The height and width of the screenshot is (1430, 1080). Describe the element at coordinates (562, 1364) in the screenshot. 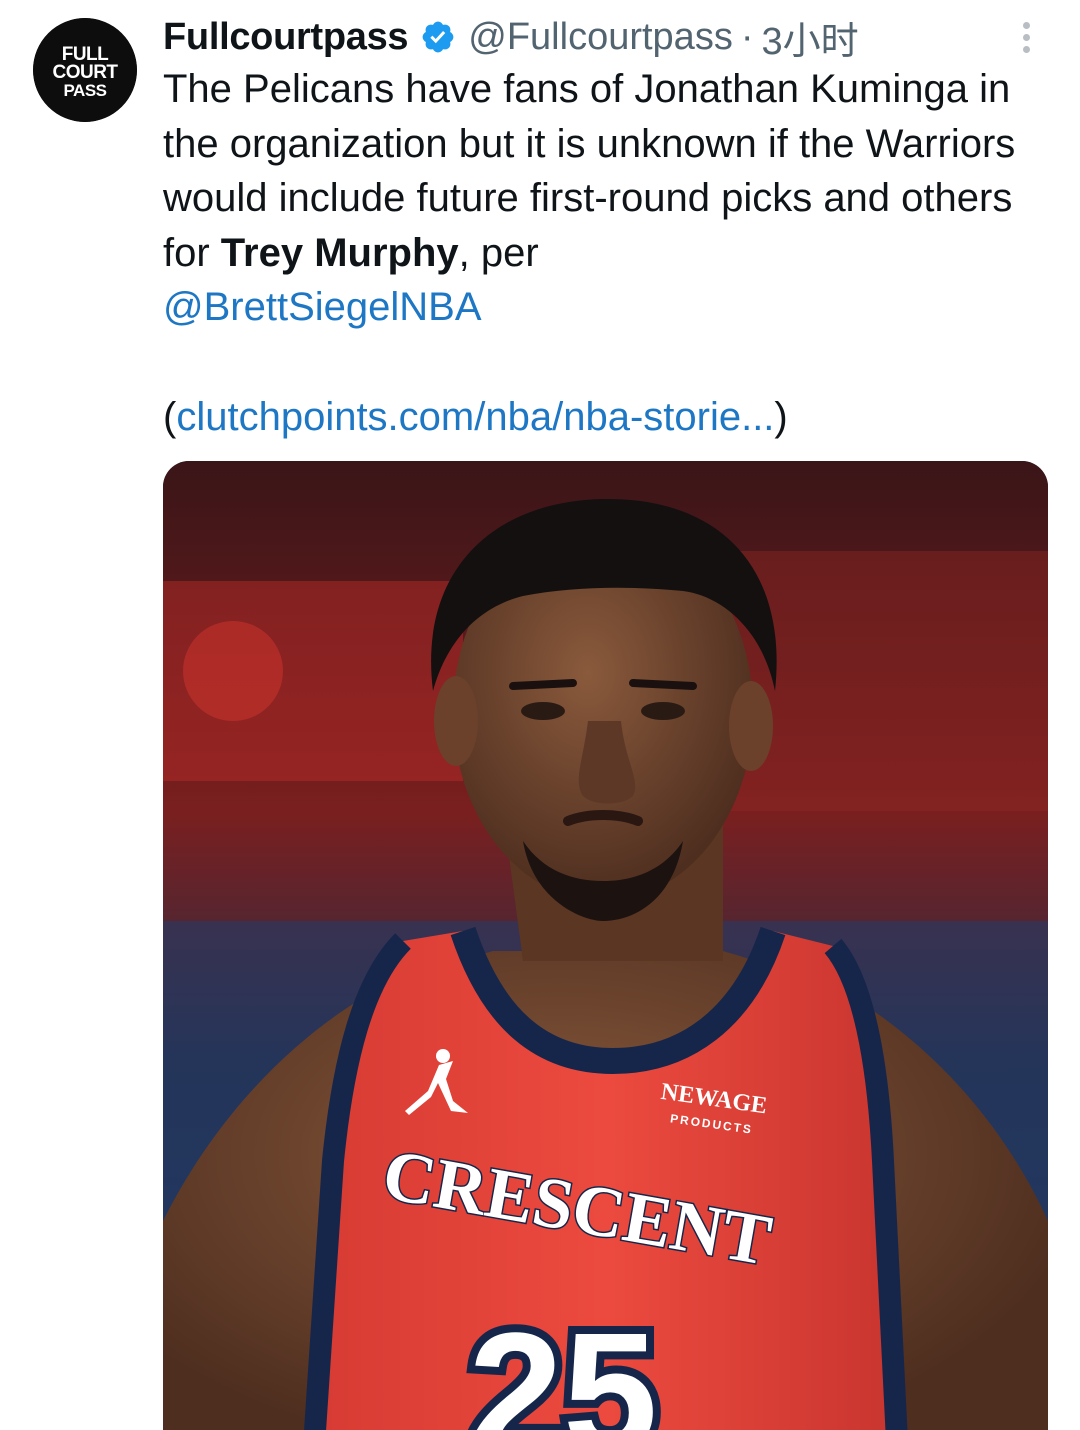

I see `jersey-number: 25` at that location.